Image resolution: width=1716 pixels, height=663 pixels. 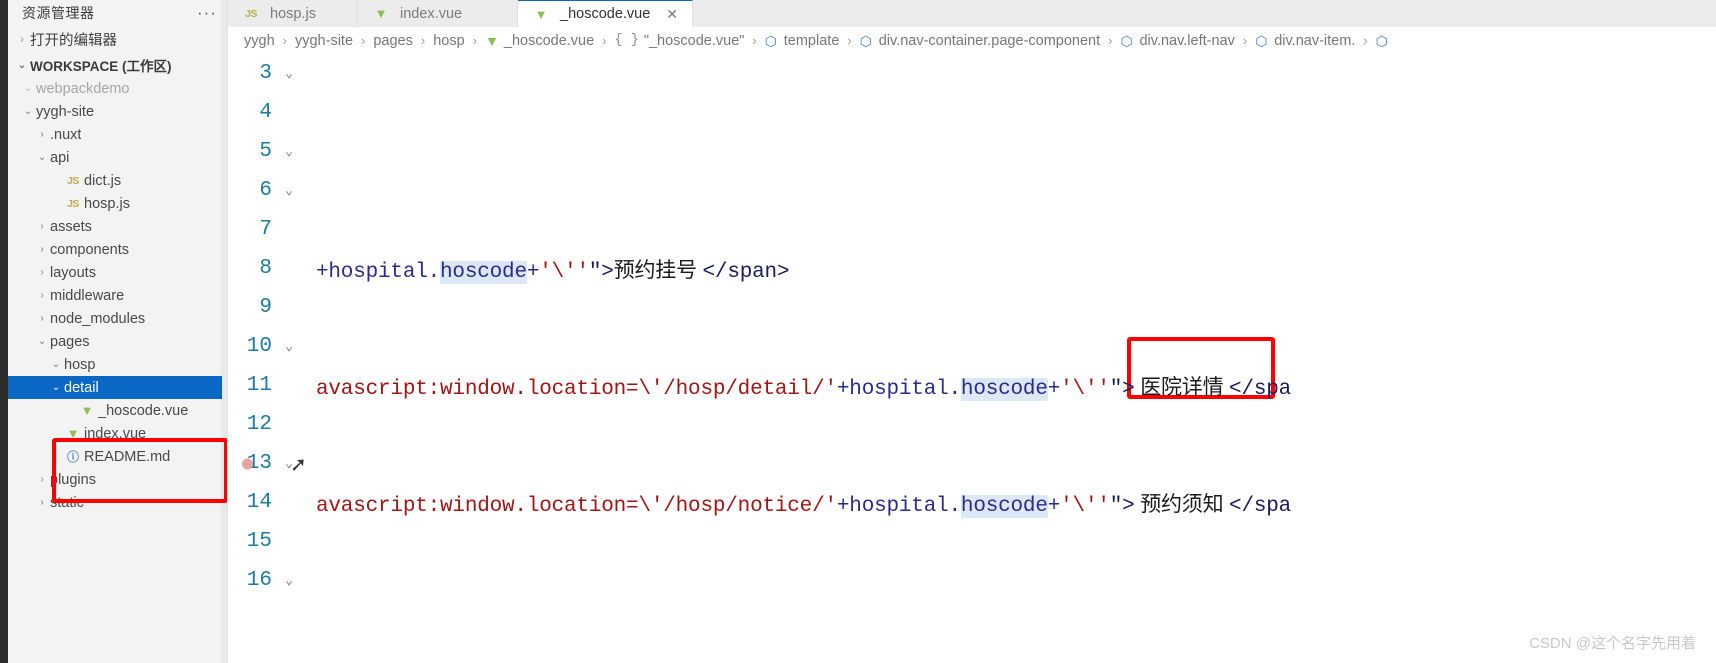 What do you see at coordinates (972, 112) in the screenshot?
I see `code-line-4: 4` at bounding box center [972, 112].